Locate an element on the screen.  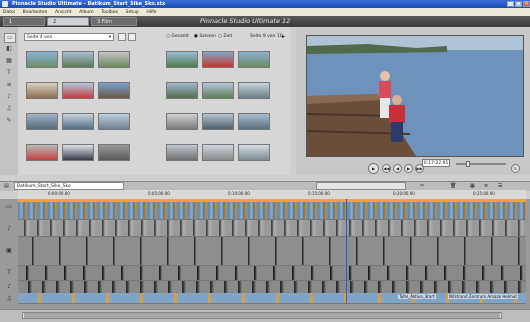
main-video-track is located at coordinates (272, 209).